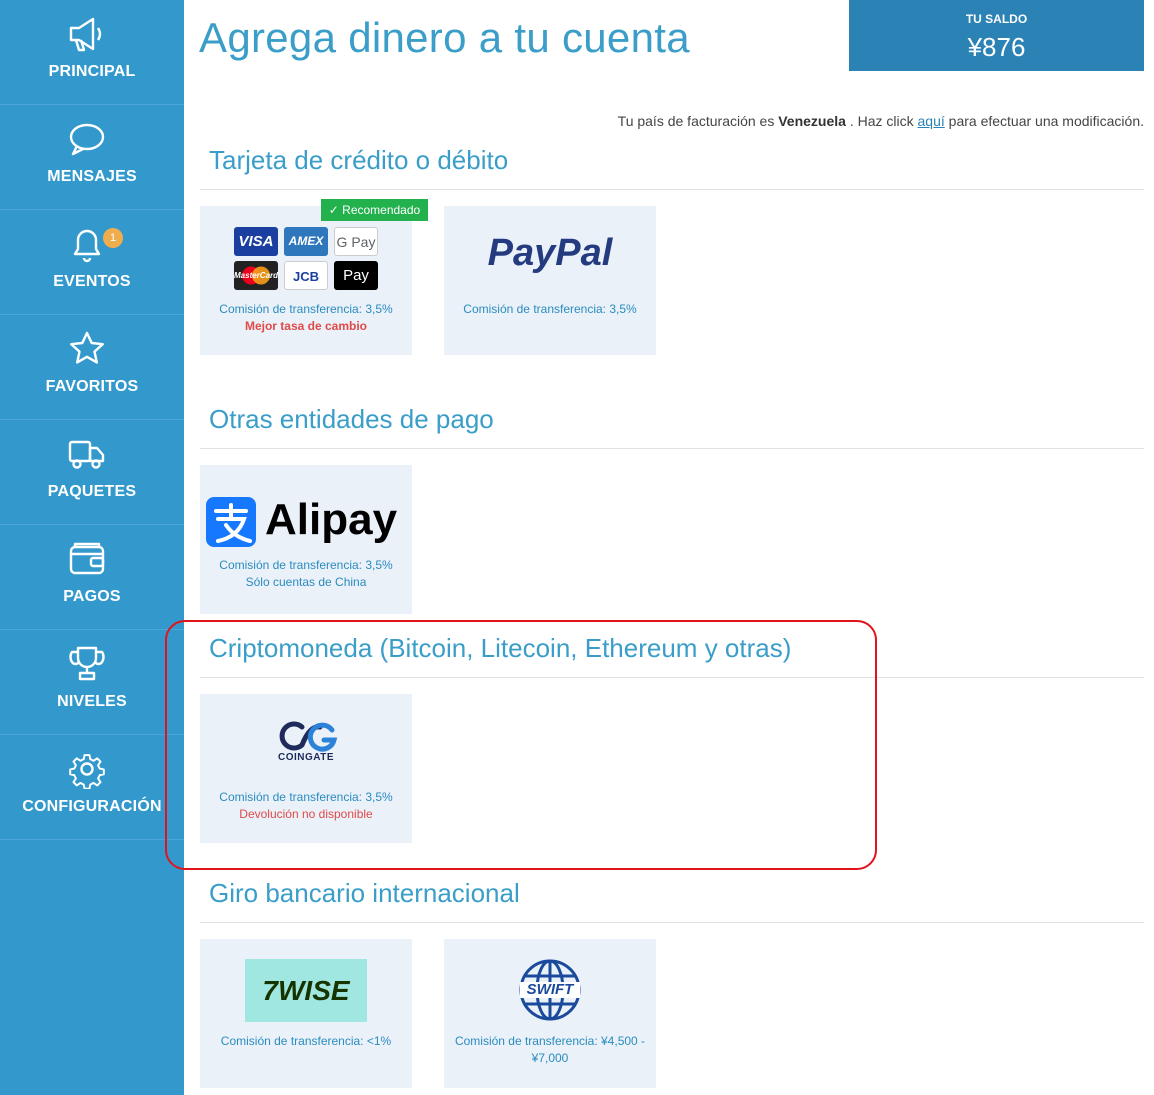 The image size is (1154, 1095). What do you see at coordinates (364, 893) in the screenshot?
I see `section-title-wire: Giro bancario internacional` at bounding box center [364, 893].